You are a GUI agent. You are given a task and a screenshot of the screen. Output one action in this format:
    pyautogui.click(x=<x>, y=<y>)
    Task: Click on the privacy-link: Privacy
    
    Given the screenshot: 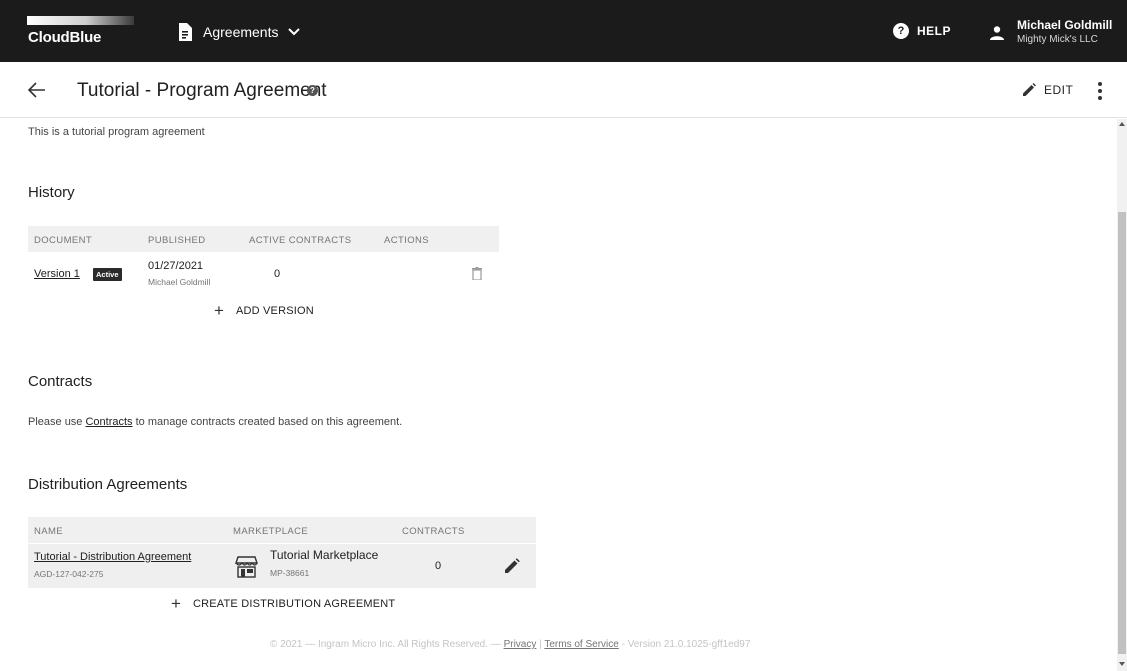 What is the action you would take?
    pyautogui.click(x=520, y=644)
    